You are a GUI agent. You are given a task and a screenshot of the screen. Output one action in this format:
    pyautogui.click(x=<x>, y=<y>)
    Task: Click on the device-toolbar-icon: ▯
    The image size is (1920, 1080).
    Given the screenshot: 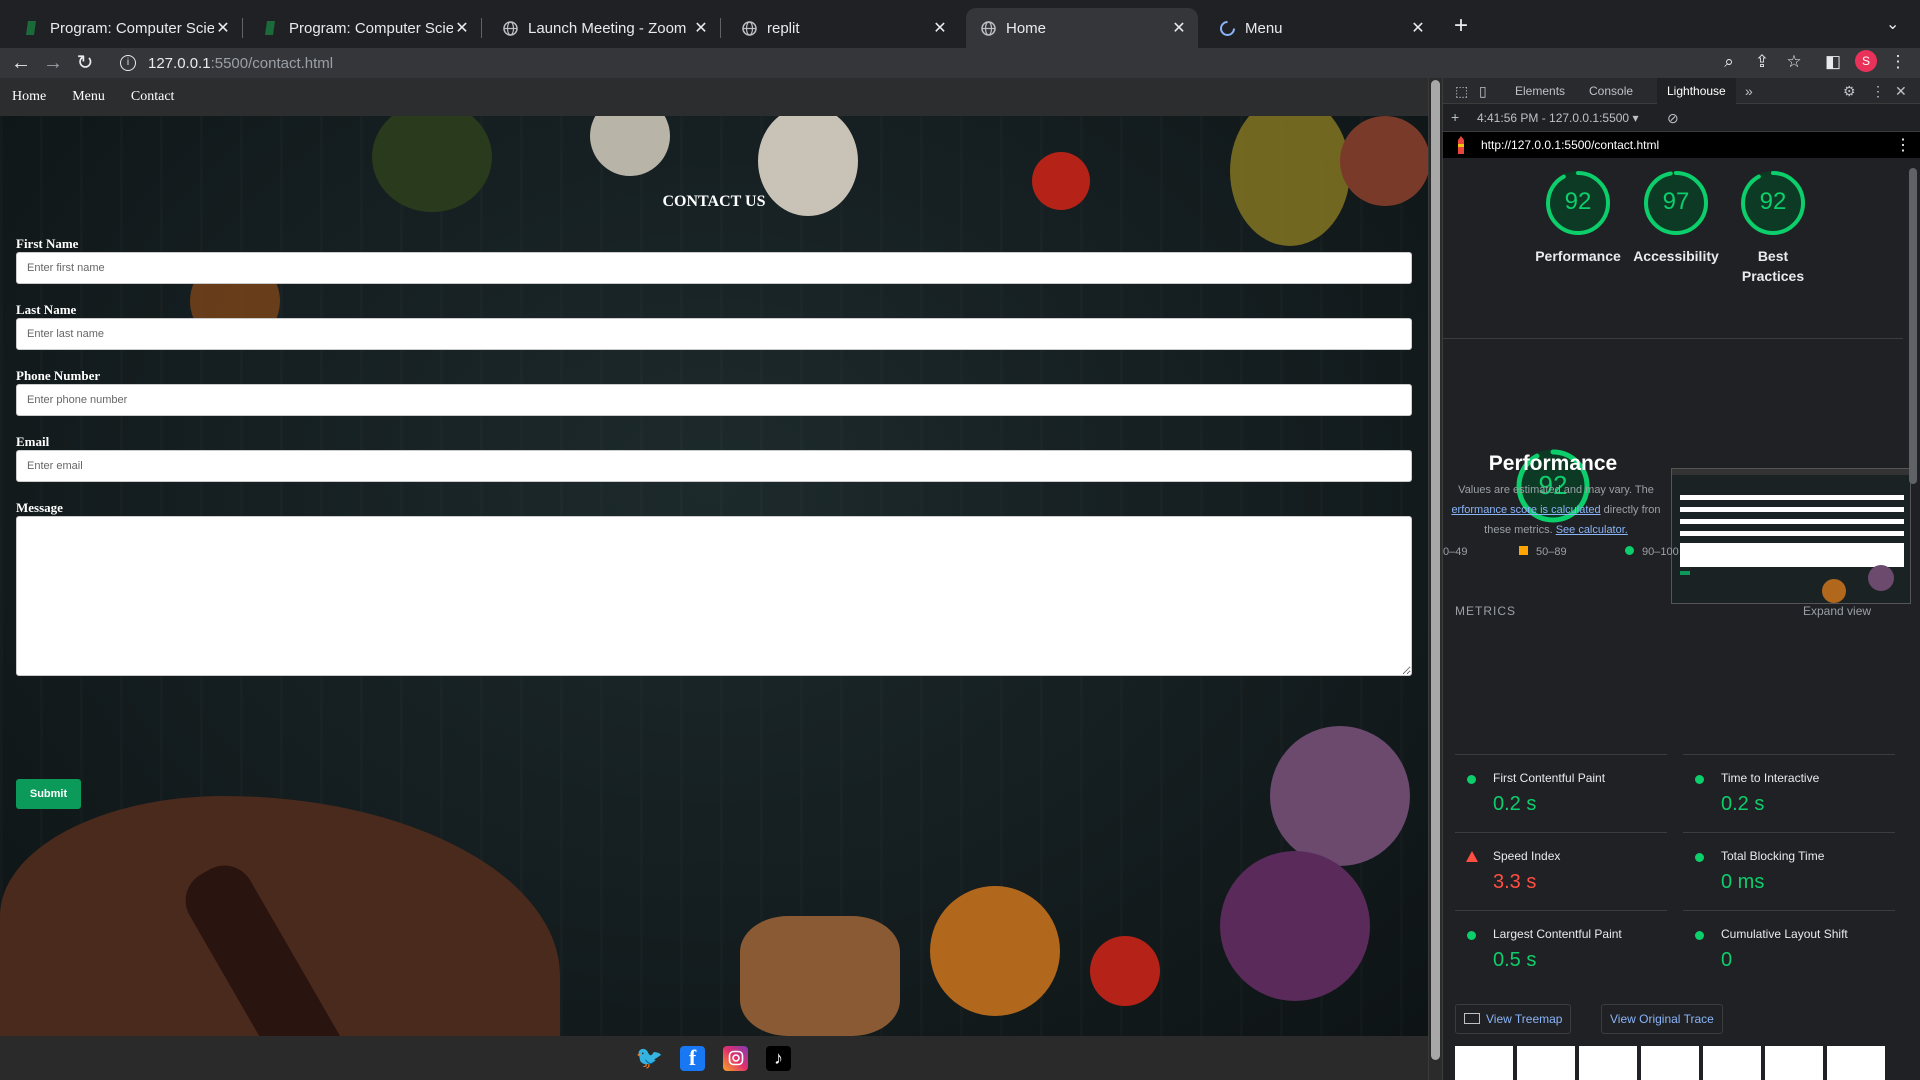 What is the action you would take?
    pyautogui.click(x=1483, y=91)
    